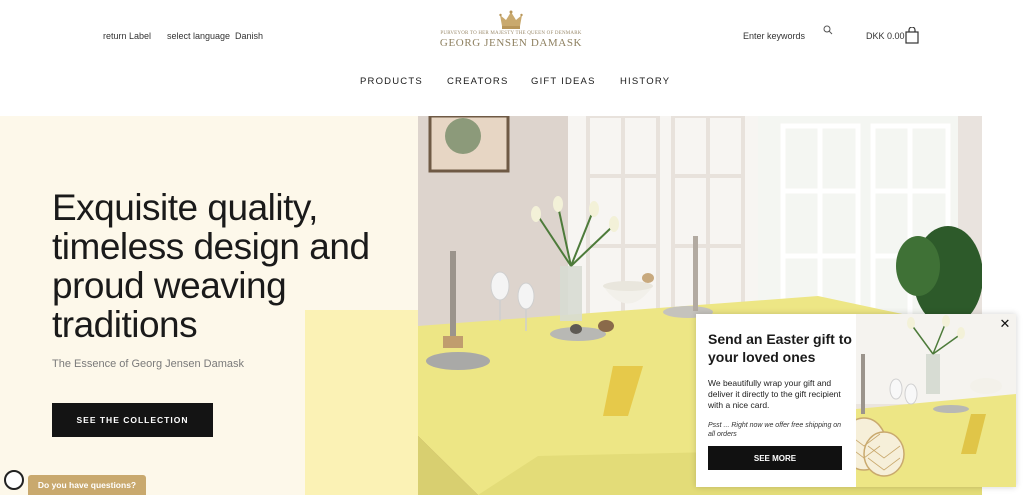  Describe the element at coordinates (148, 364) in the screenshot. I see `hero-subtitle: The Essence of Georg Jensen Damask` at that location.